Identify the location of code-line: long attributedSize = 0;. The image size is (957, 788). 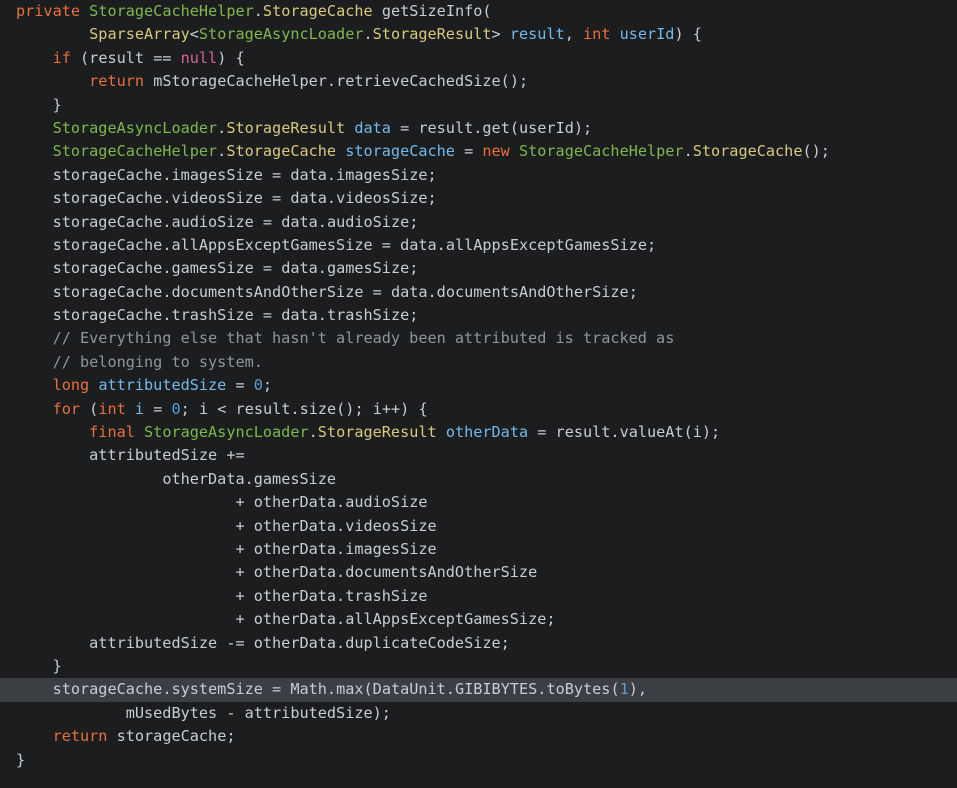
(478, 385).